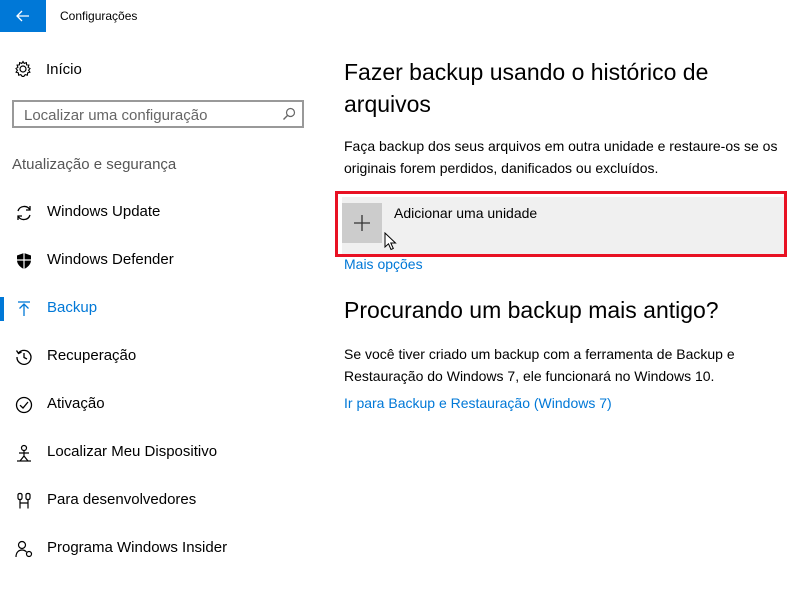  What do you see at coordinates (390, 241) in the screenshot?
I see `cursor-icon` at bounding box center [390, 241].